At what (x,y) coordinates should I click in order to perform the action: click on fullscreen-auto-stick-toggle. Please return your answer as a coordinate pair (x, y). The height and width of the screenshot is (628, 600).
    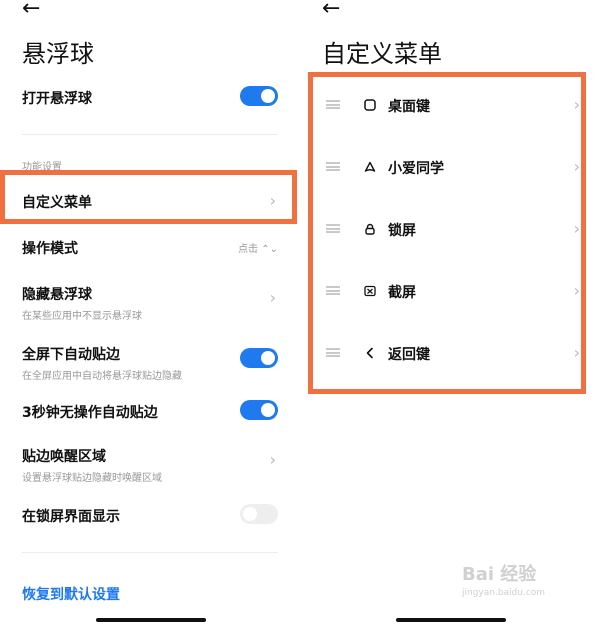
    Looking at the image, I should click on (259, 358).